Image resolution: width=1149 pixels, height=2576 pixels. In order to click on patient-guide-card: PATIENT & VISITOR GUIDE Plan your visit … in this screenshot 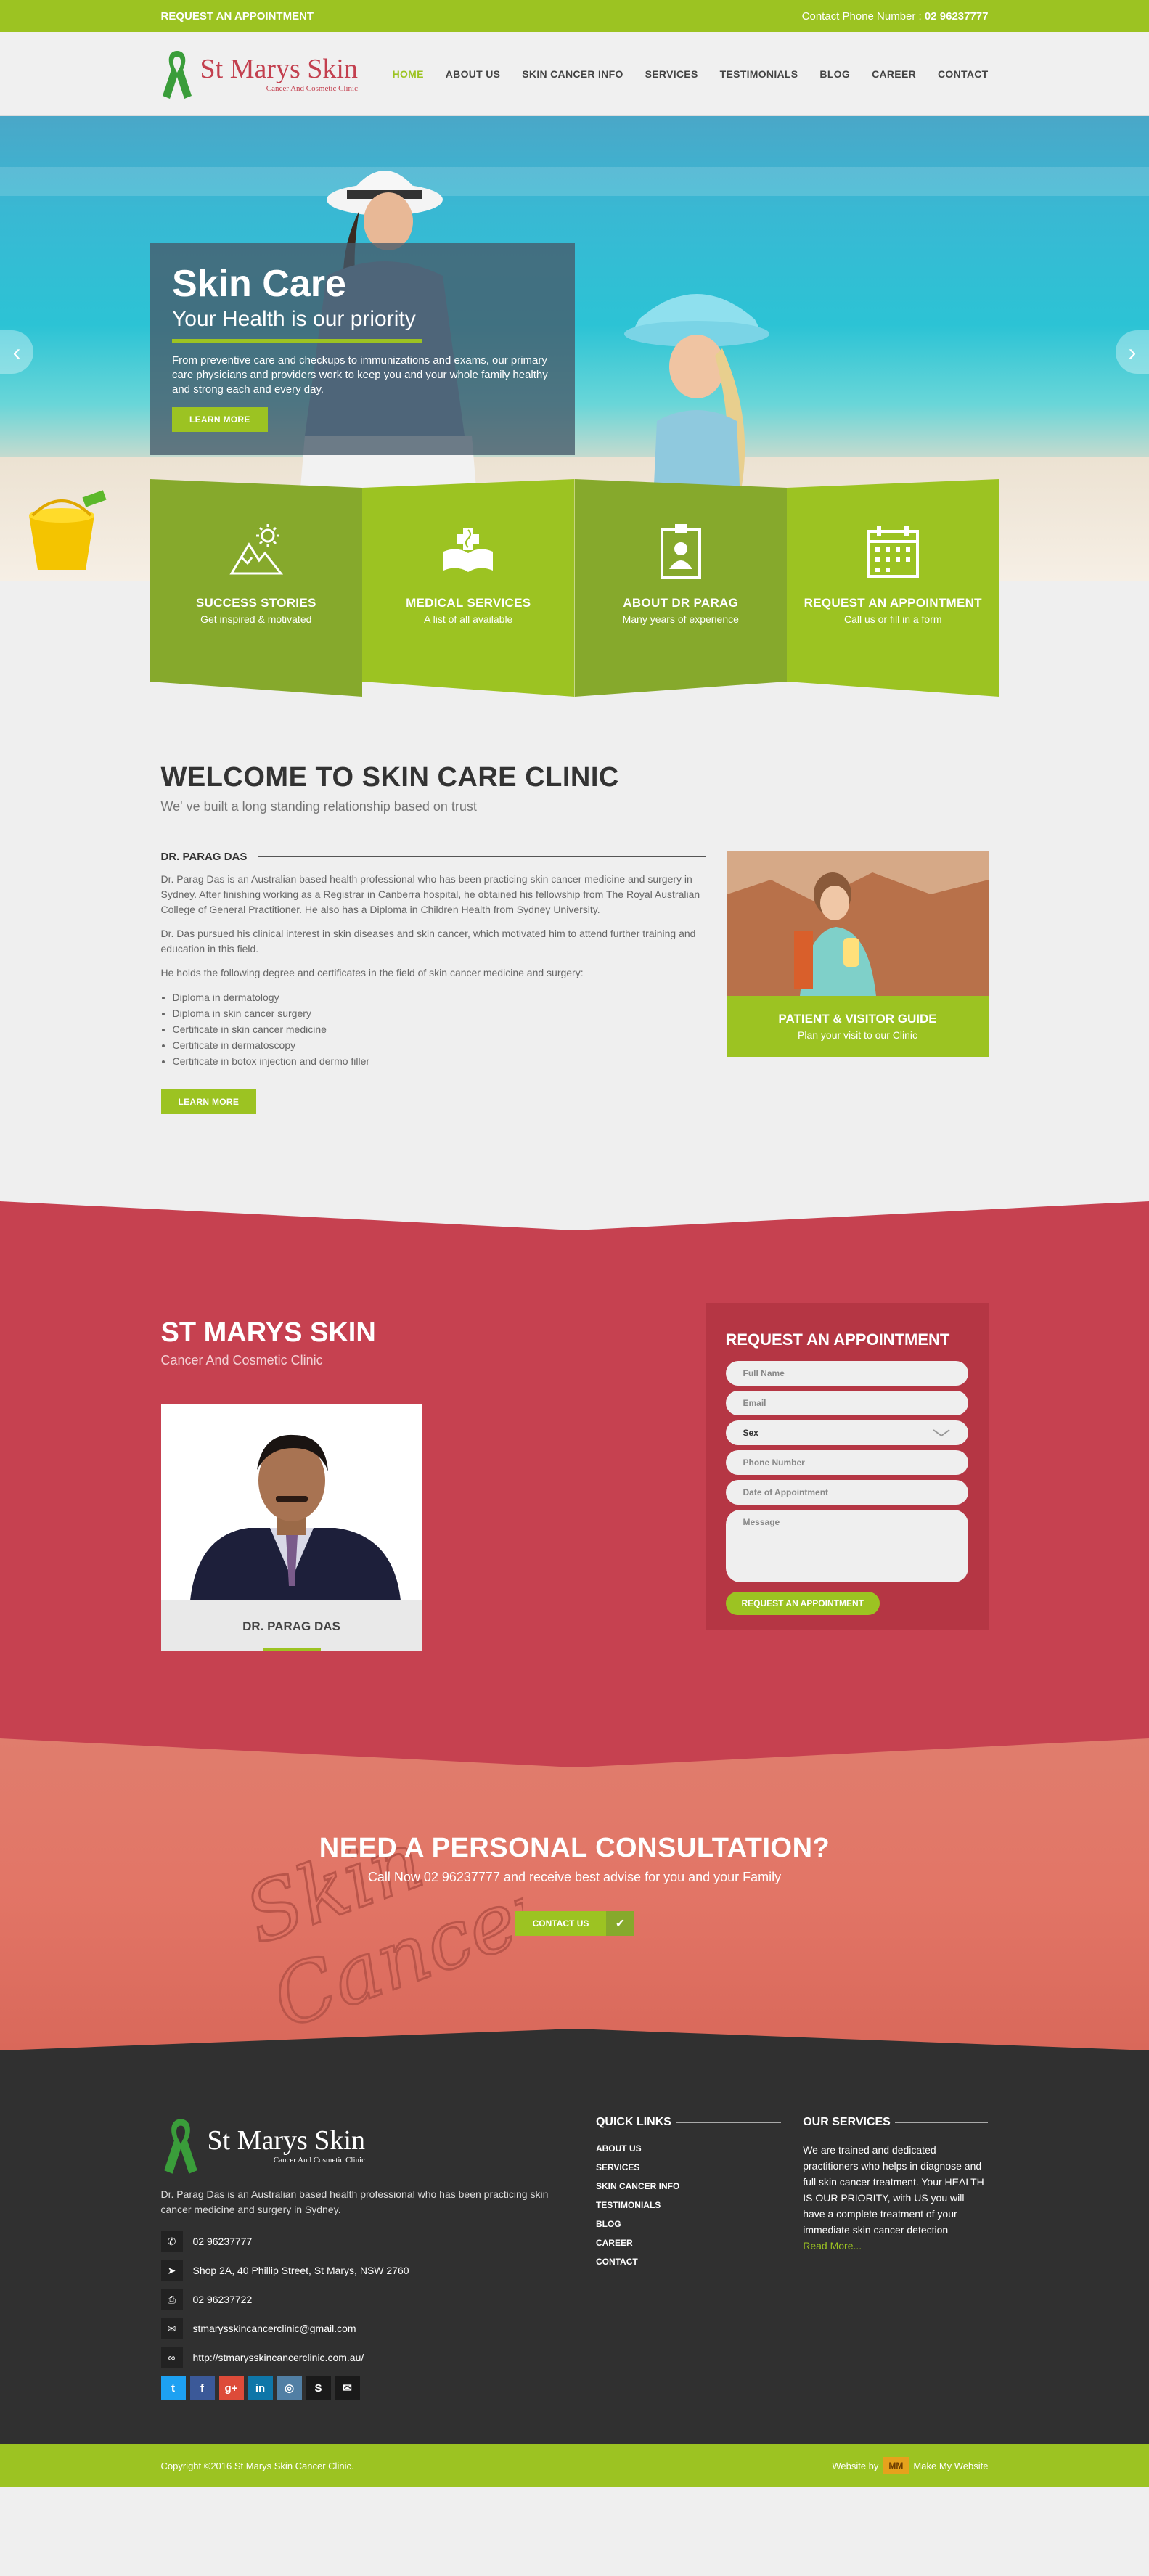, I will do `click(858, 983)`.